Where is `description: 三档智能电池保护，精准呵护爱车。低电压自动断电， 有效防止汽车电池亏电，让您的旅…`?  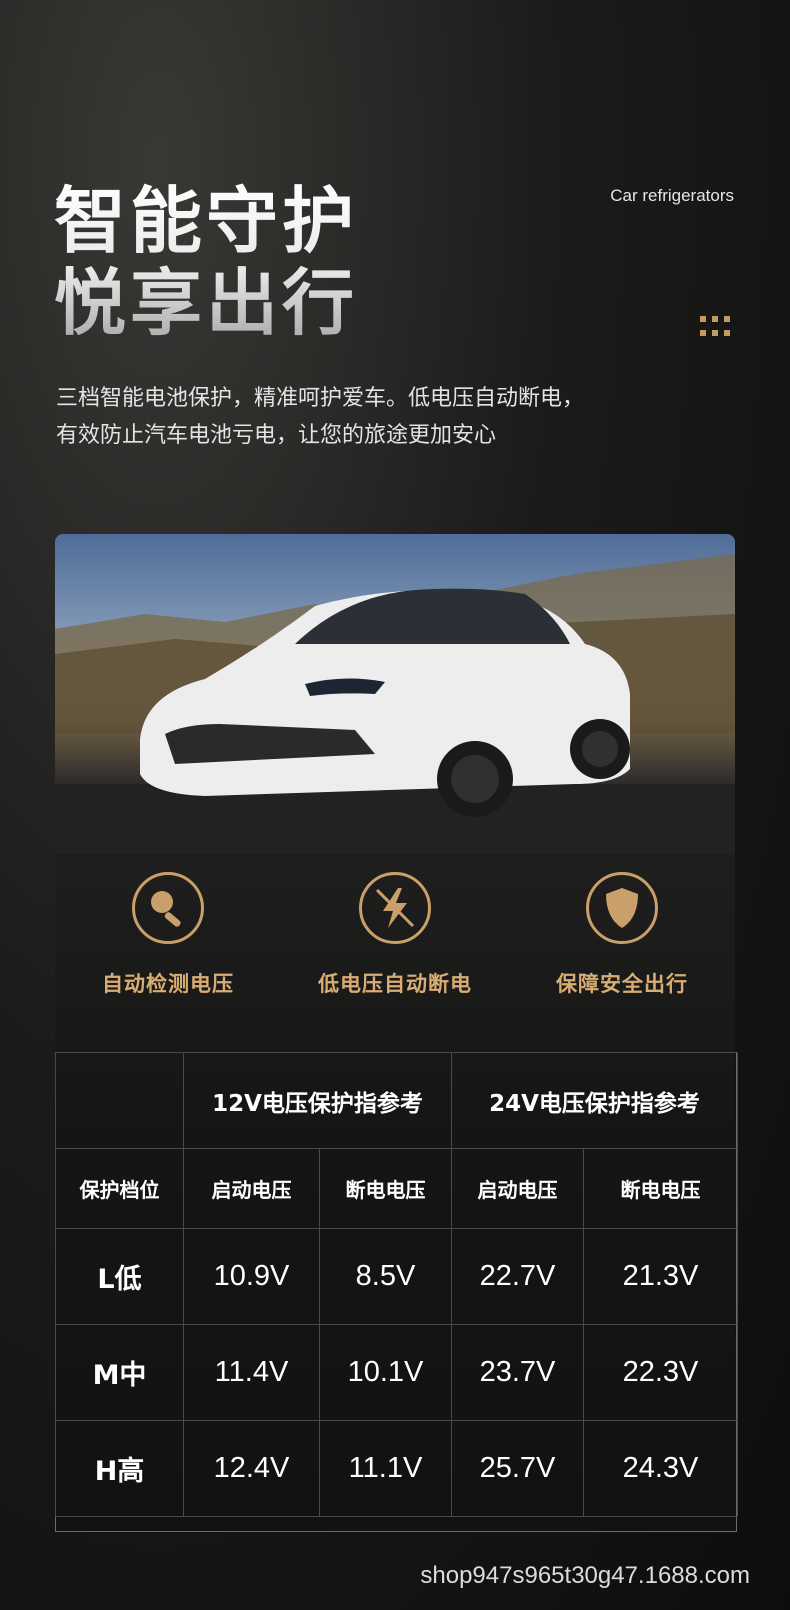 description: 三档智能电池保护，精准呵护爱车。低电压自动断电， 有效防止汽车电池亏电，让您的旅… is located at coordinates (376, 417).